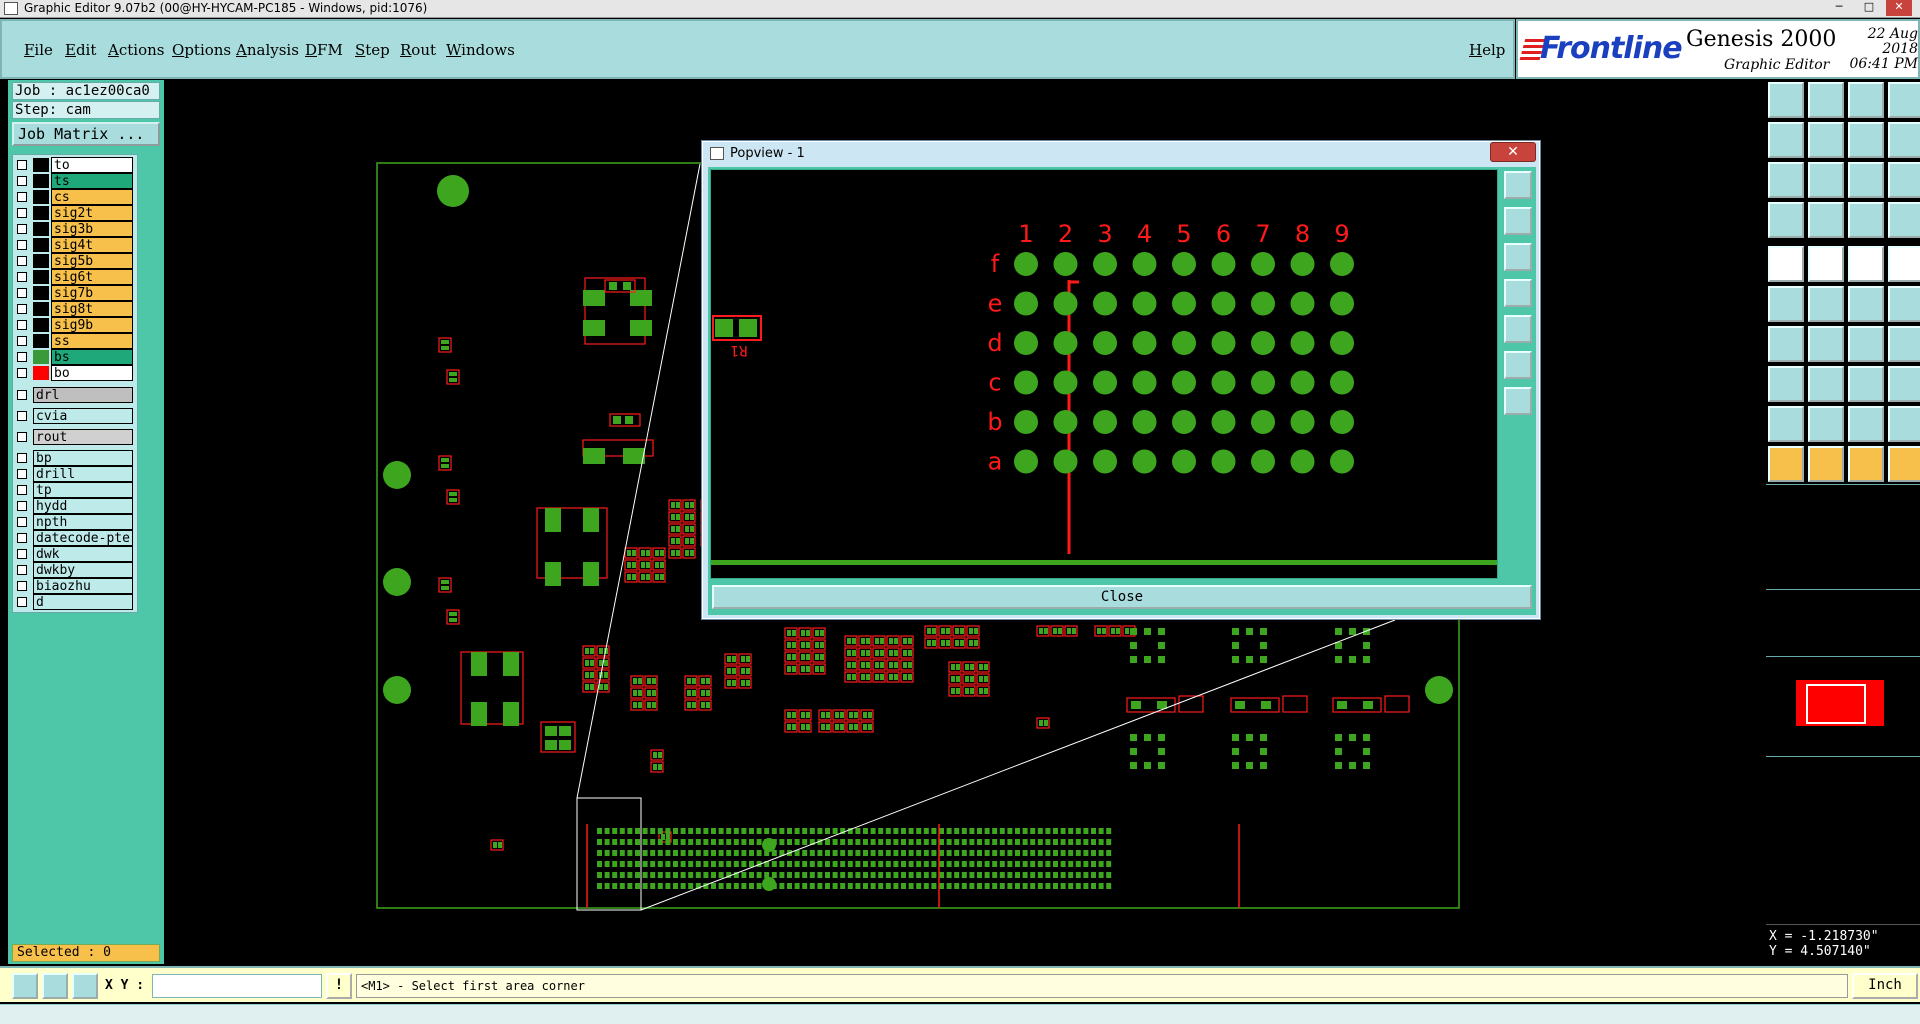  Describe the element at coordinates (83, 458) in the screenshot. I see `layer-name: bp` at that location.